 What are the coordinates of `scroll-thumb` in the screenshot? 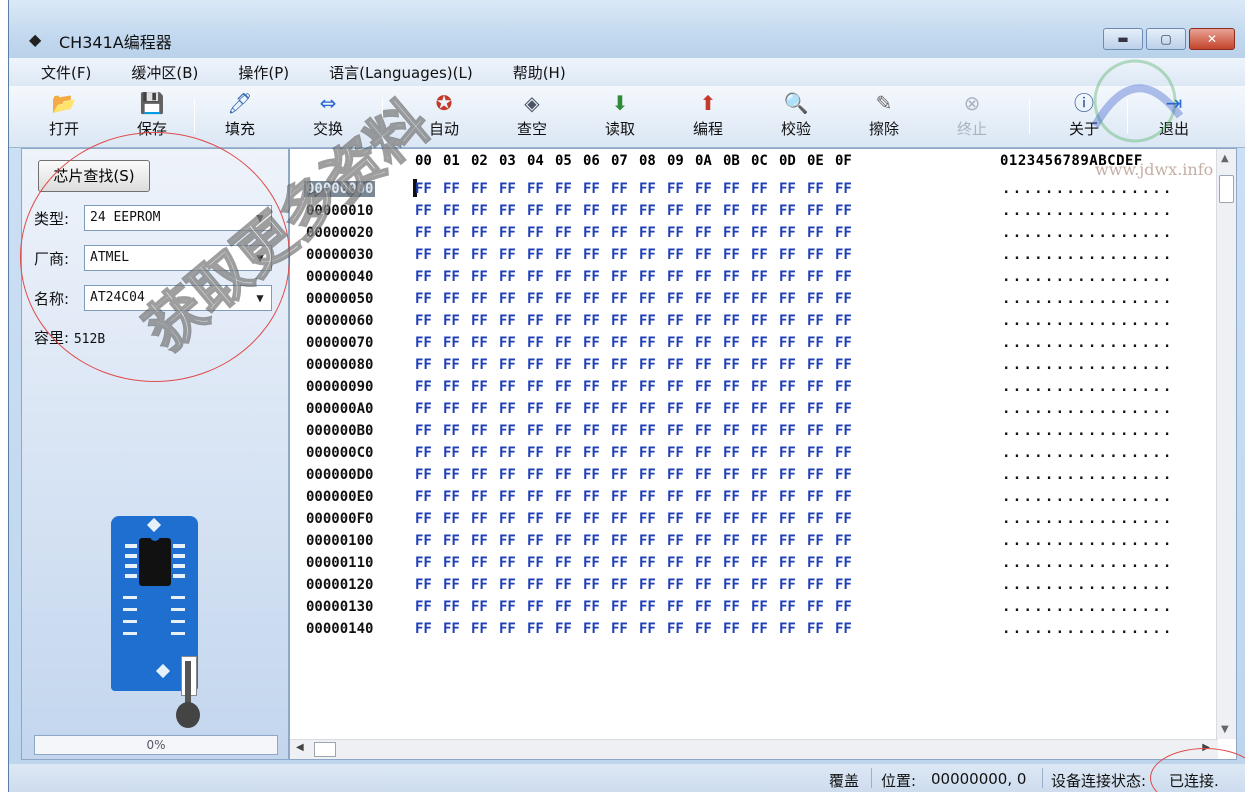 It's located at (1226, 189).